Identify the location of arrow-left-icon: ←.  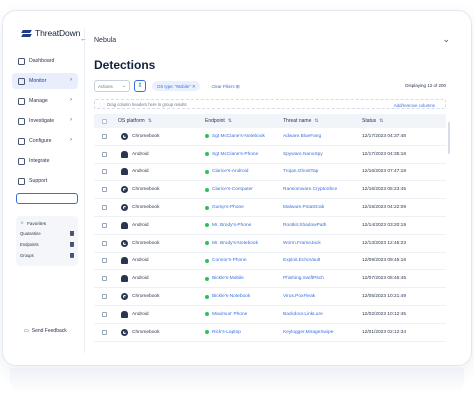
(83, 39).